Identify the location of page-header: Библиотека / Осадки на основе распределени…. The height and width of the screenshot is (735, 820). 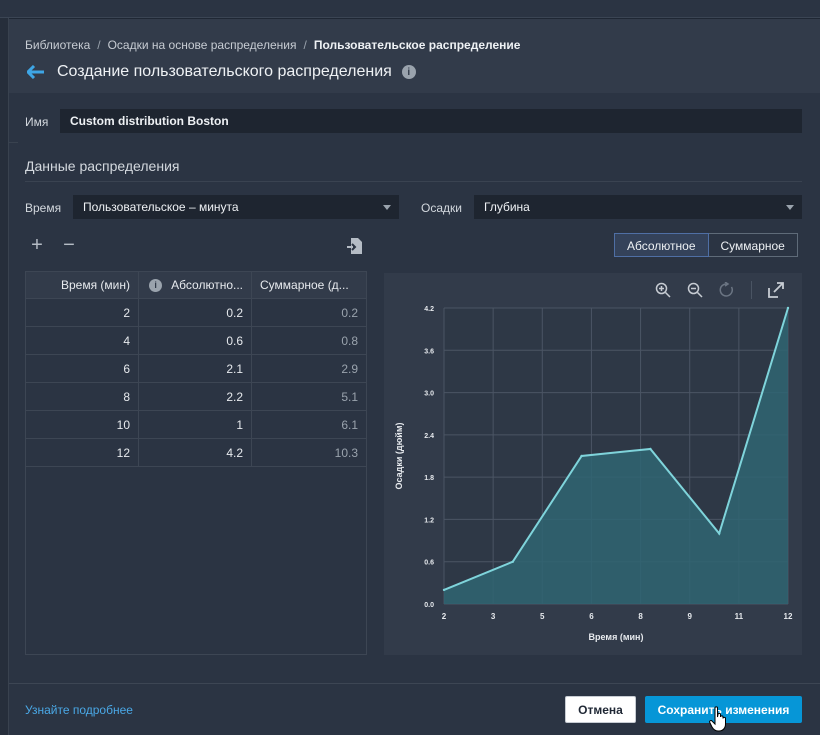
(414, 56).